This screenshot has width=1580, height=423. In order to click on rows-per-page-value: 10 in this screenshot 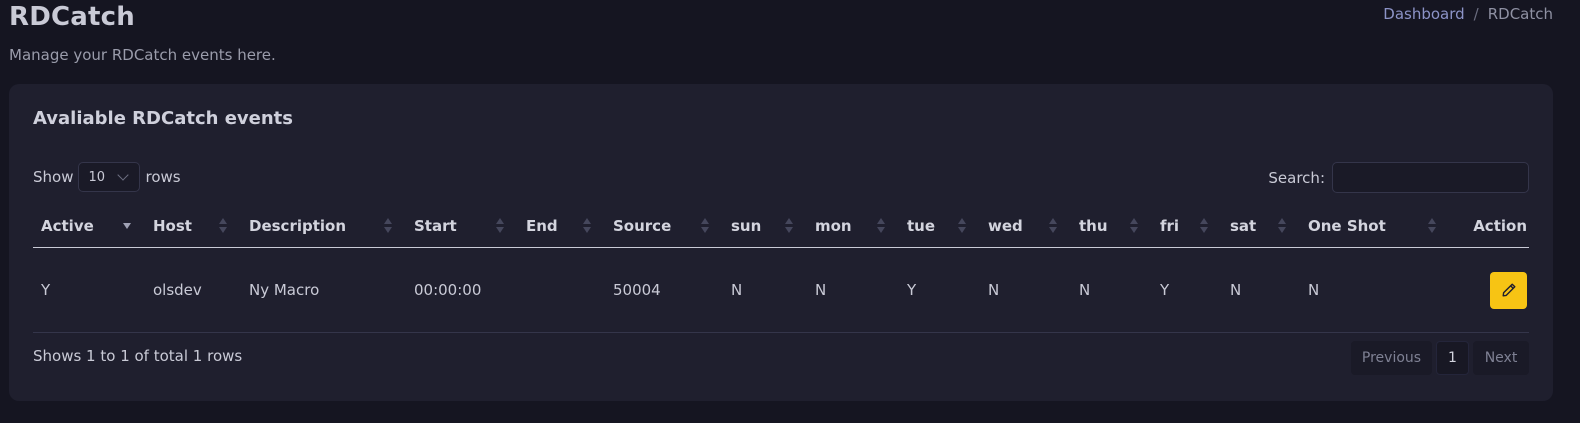, I will do `click(97, 177)`.